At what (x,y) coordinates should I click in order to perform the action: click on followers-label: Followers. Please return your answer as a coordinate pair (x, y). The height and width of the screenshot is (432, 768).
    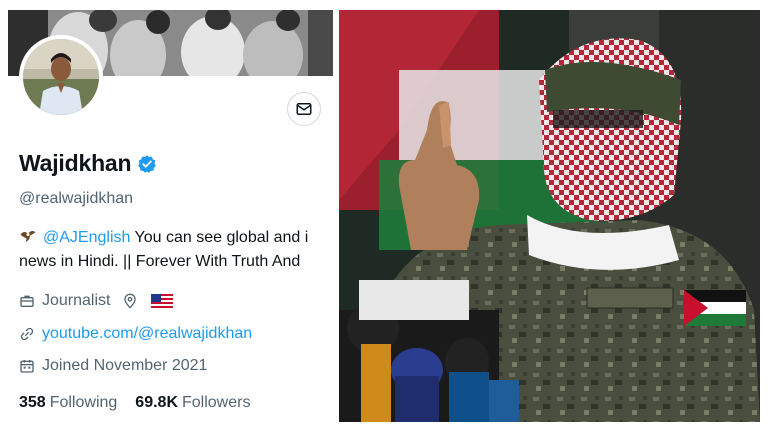
    Looking at the image, I should click on (216, 402).